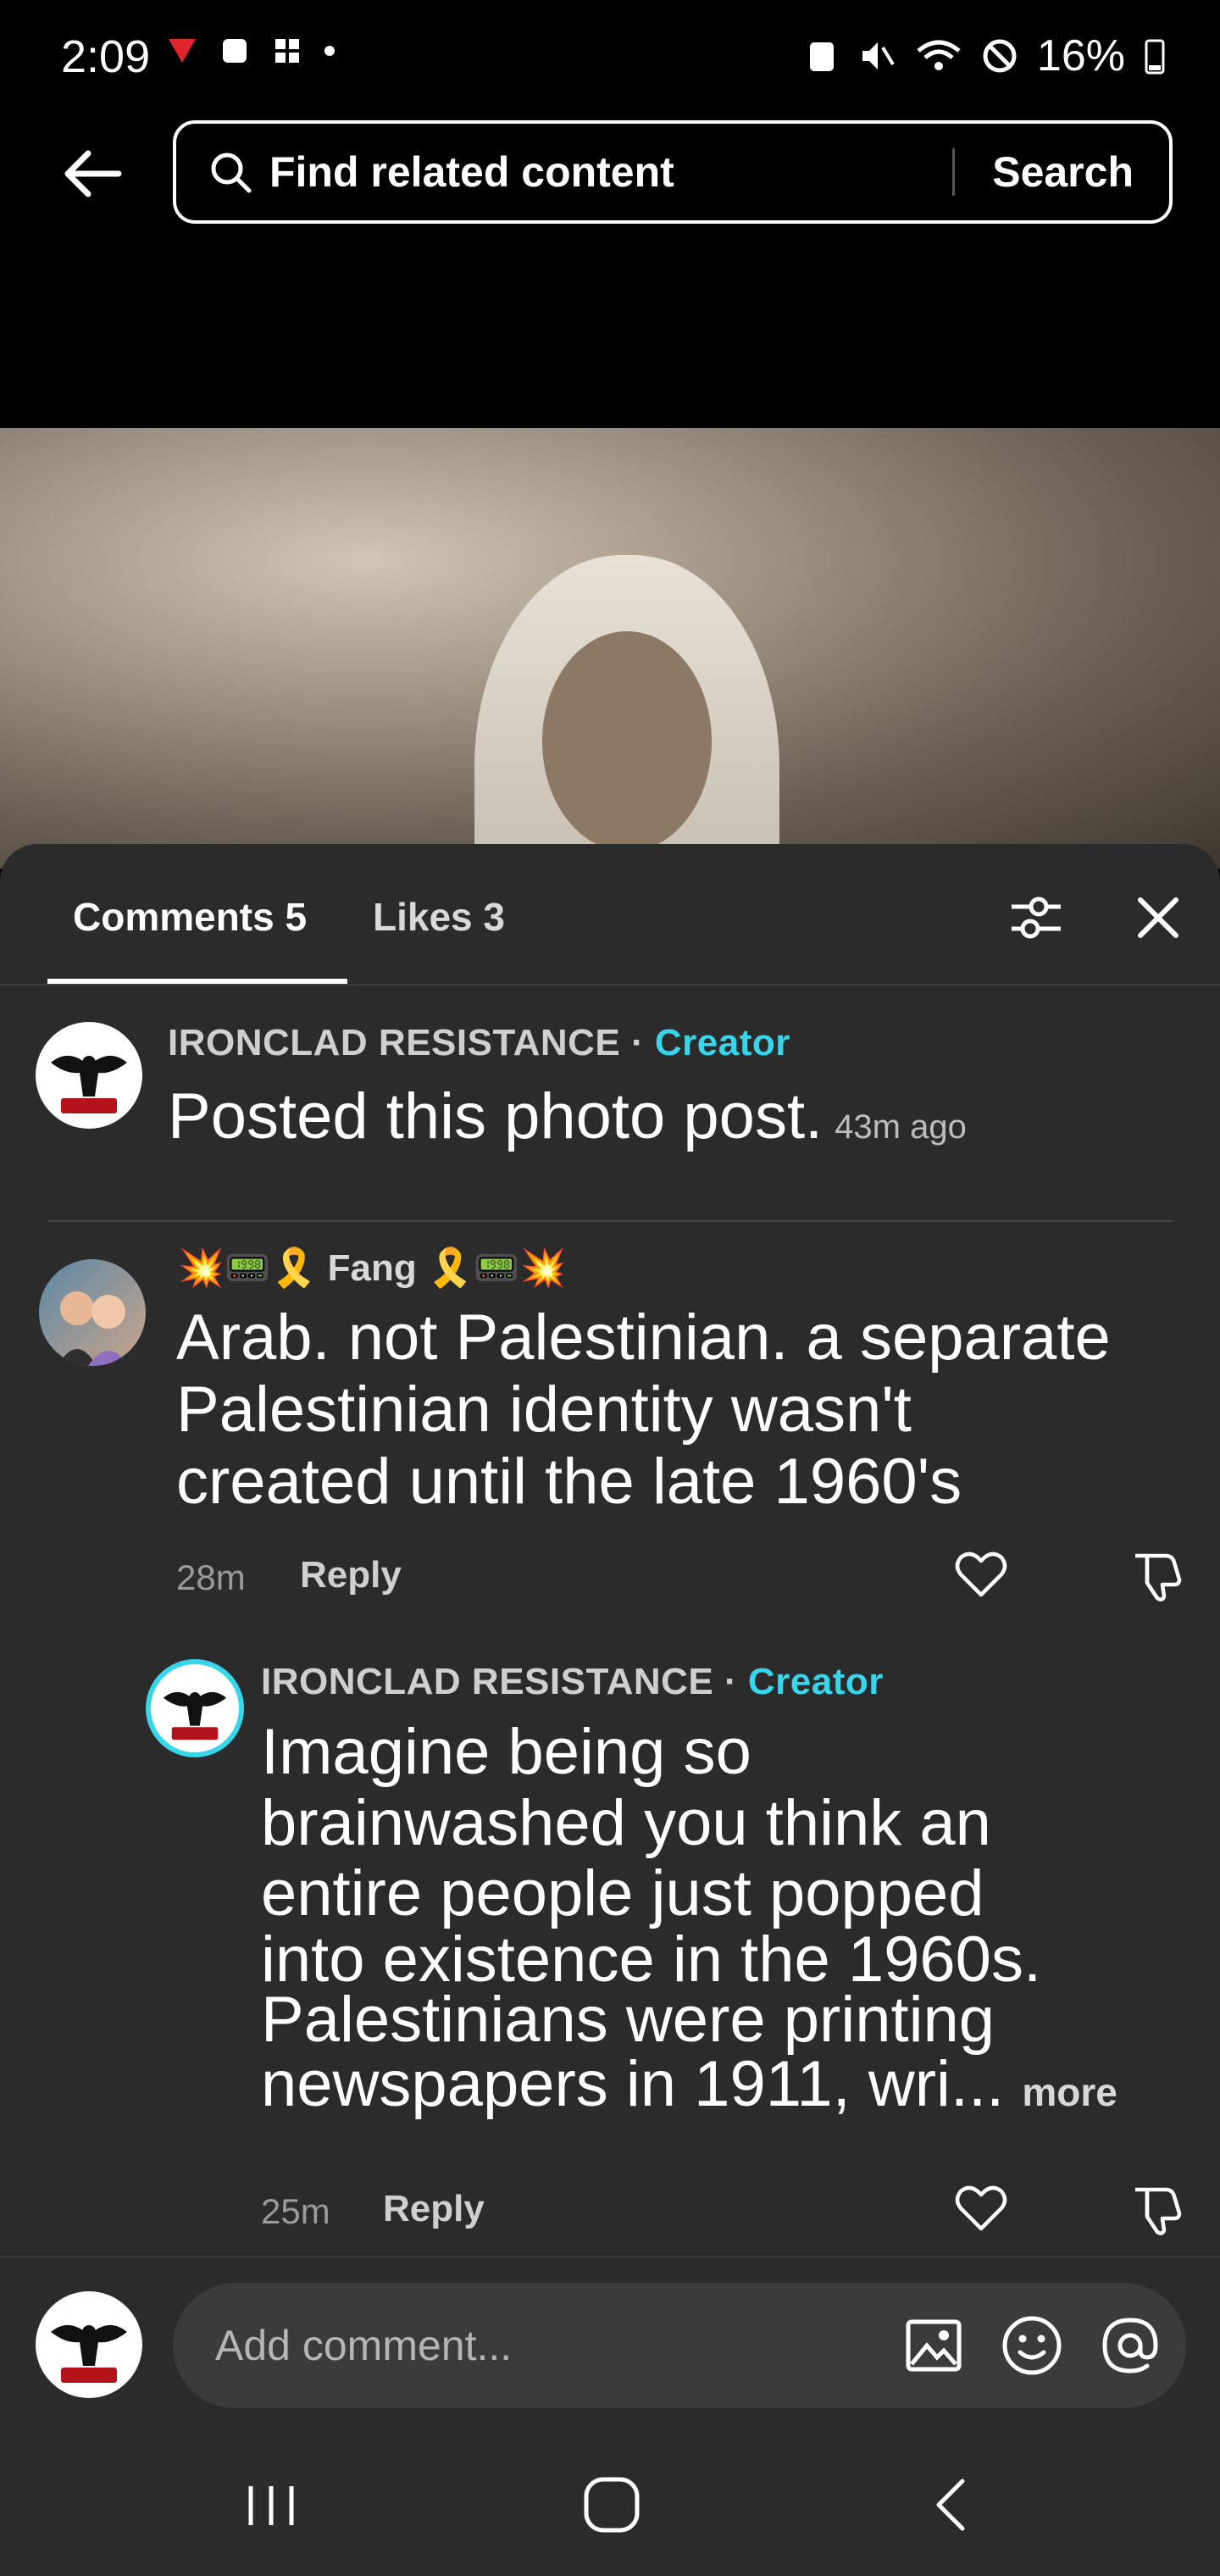 Image resolution: width=1220 pixels, height=2576 pixels. Describe the element at coordinates (950, 2505) in the screenshot. I see `nav-back-icon` at that location.